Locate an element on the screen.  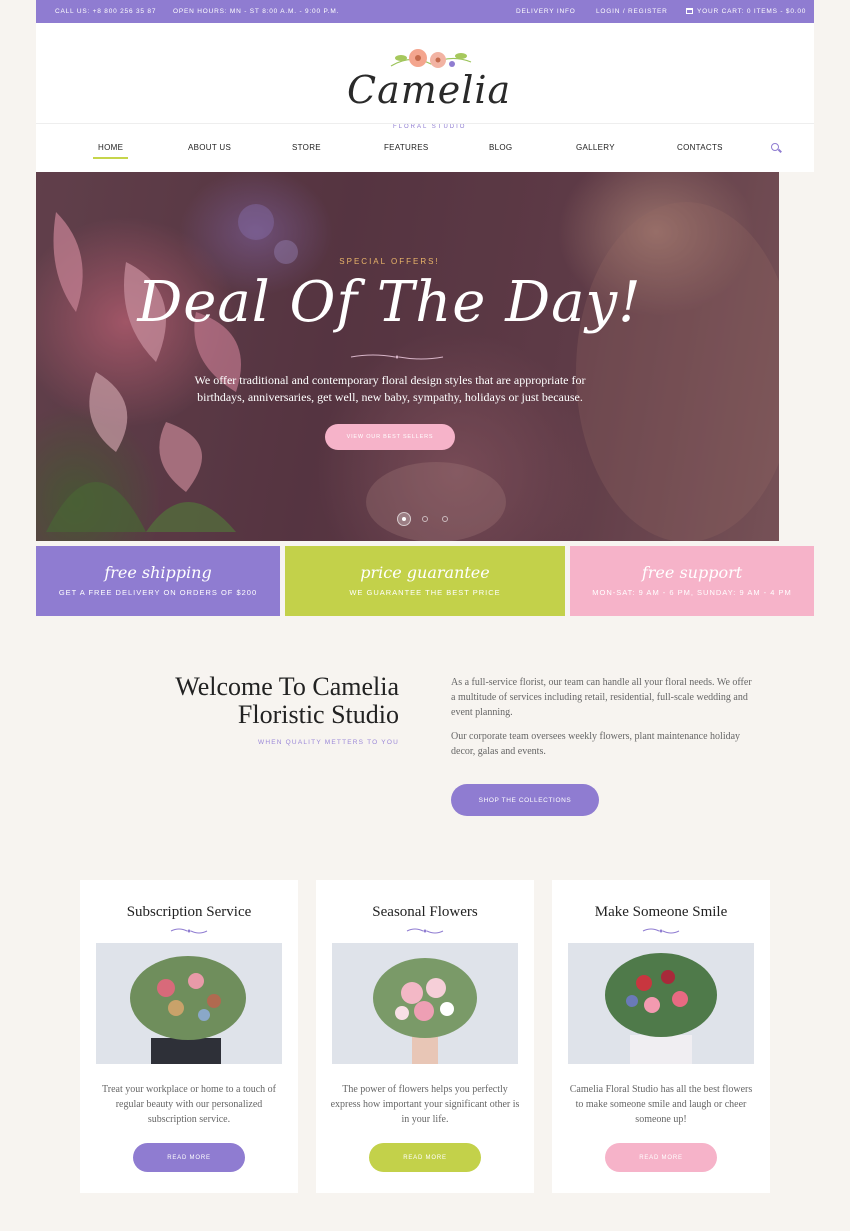
shop-collections-button: SHOP THE COLLECTIONS is located at coordinates (525, 800).